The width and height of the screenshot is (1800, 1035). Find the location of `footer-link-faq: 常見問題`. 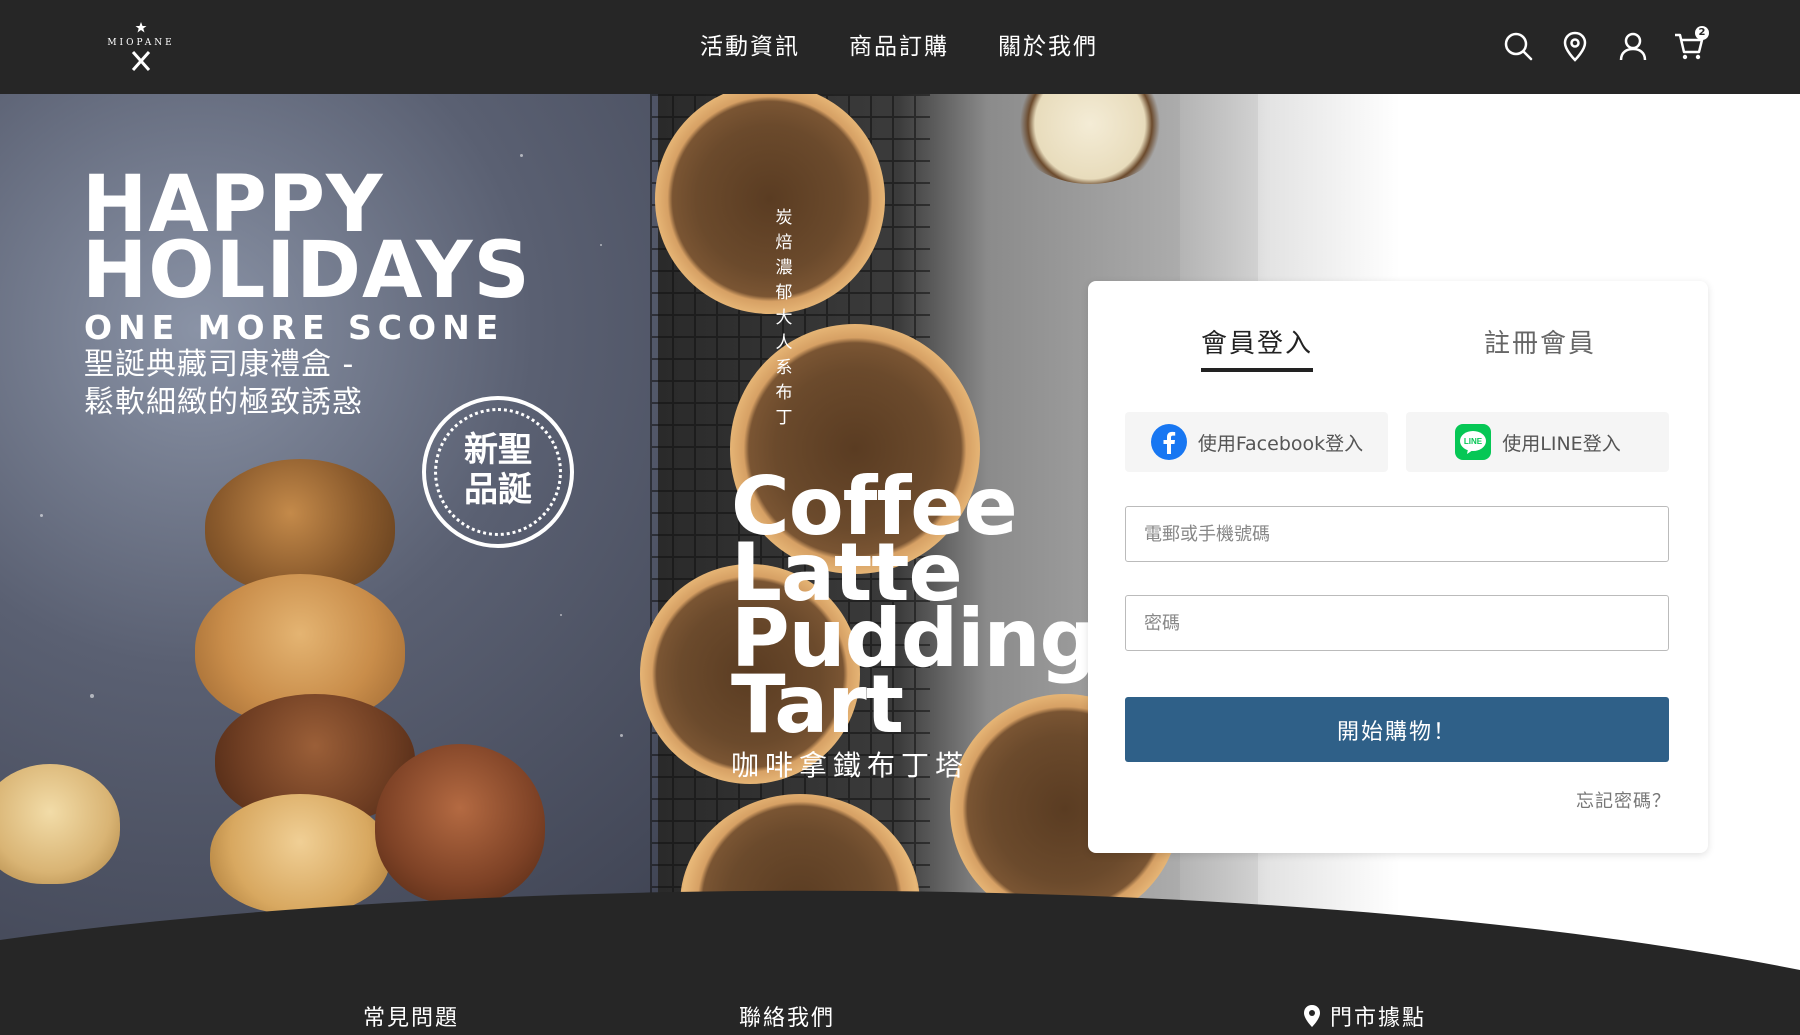

footer-link-faq: 常見問題 is located at coordinates (411, 1016).